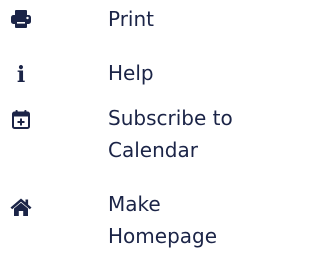  I want to click on make-homepage-label: Make Homepage, so click(163, 220).